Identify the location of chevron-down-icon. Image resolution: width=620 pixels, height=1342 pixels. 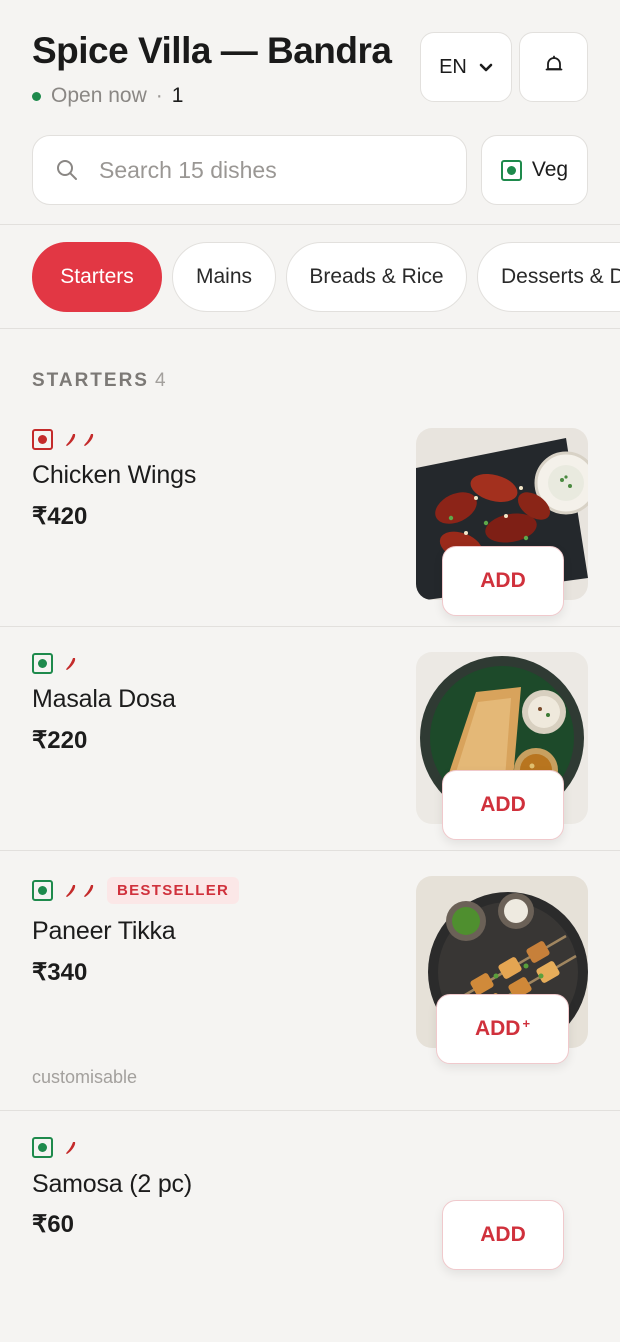
(486, 67).